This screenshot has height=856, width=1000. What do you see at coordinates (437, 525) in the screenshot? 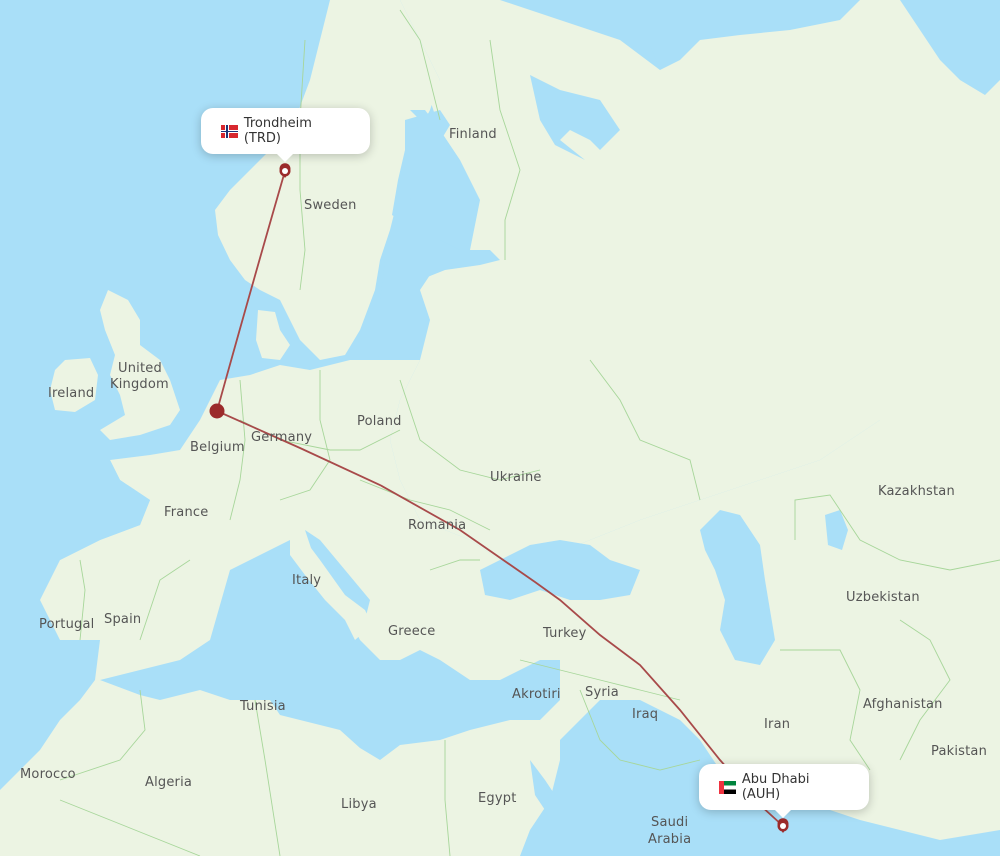
I see `label-romania: Romania` at bounding box center [437, 525].